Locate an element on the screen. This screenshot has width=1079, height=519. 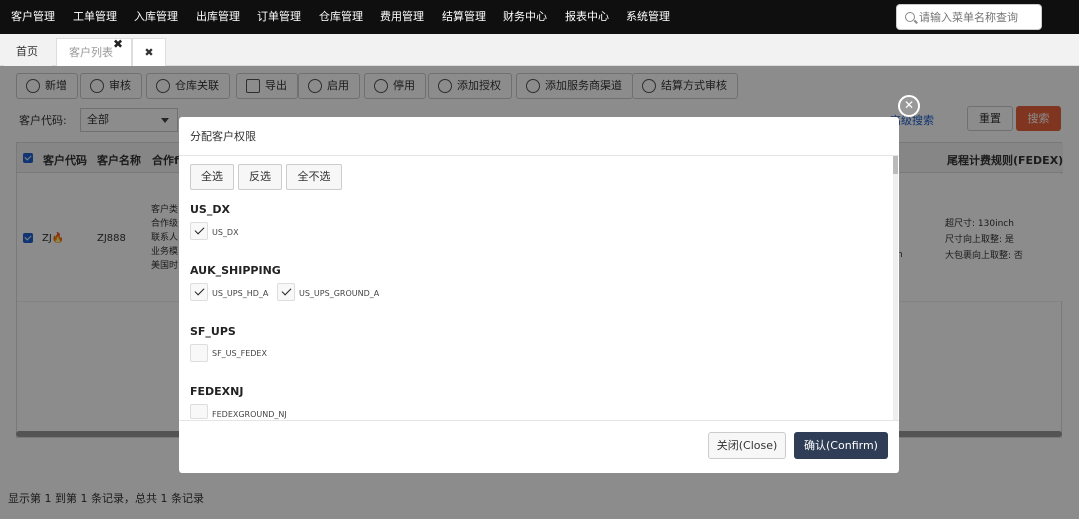
group-title-us-dx: US_DX is located at coordinates (210, 209).